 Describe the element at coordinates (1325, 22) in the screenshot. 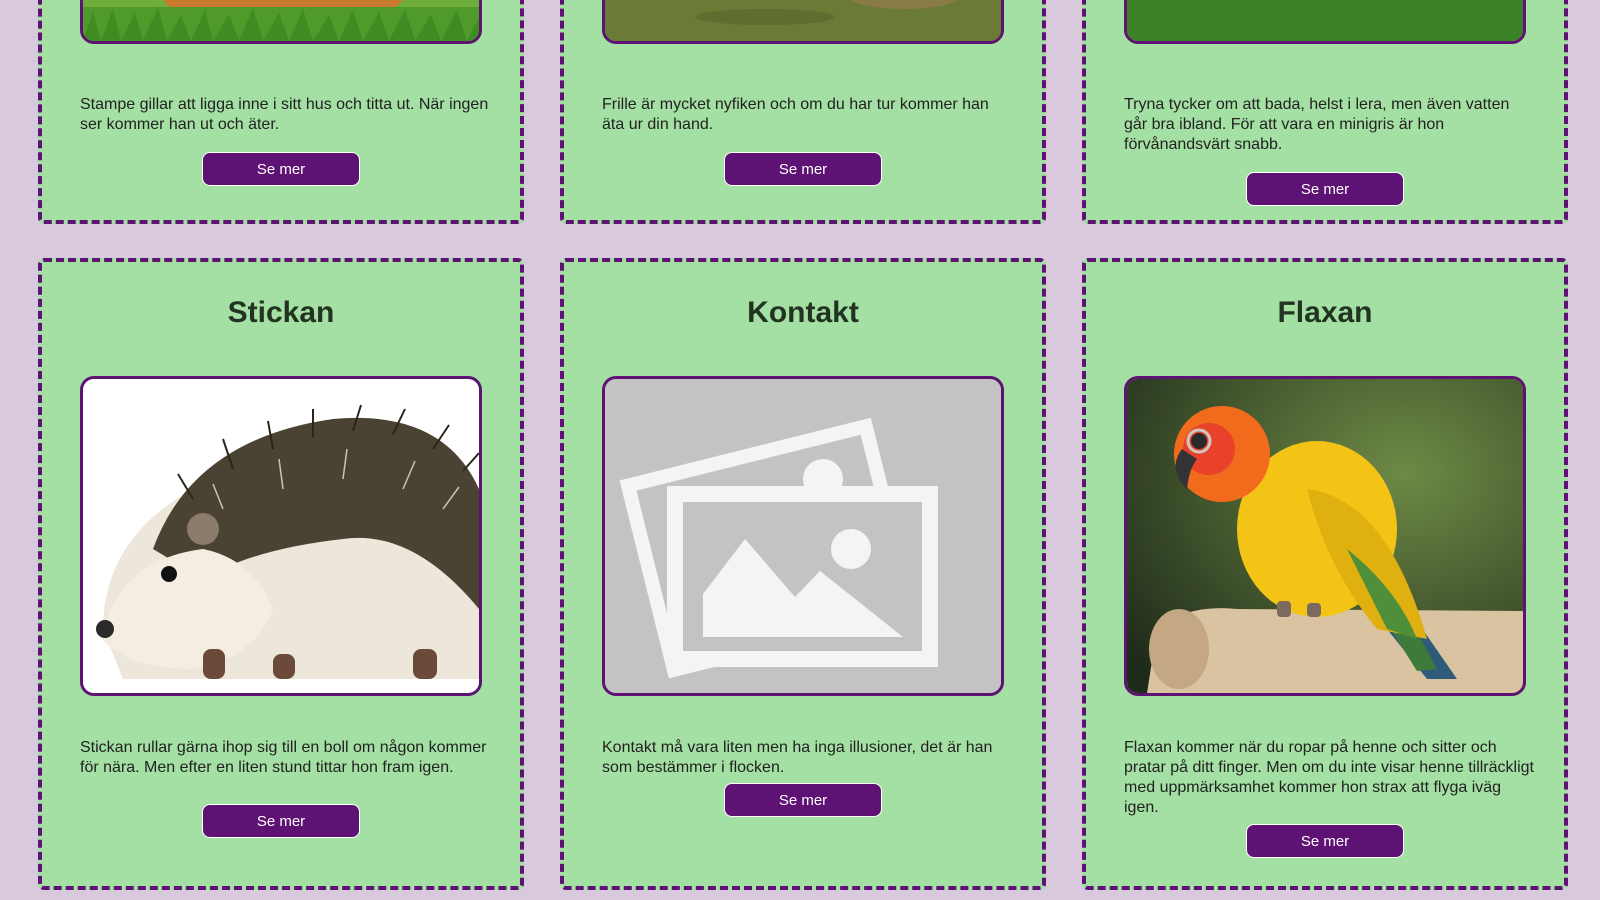

I see `minipig-photo` at that location.